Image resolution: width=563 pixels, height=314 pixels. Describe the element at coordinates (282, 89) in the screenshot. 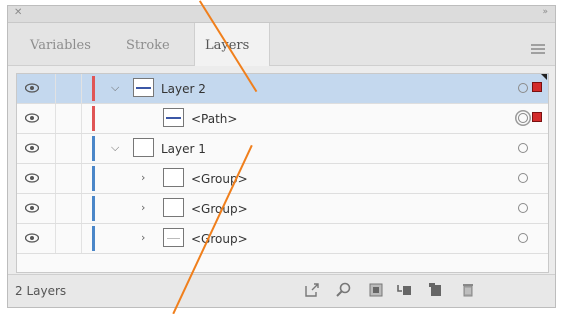

I see `layer-row: ⌵ Layer 2` at that location.